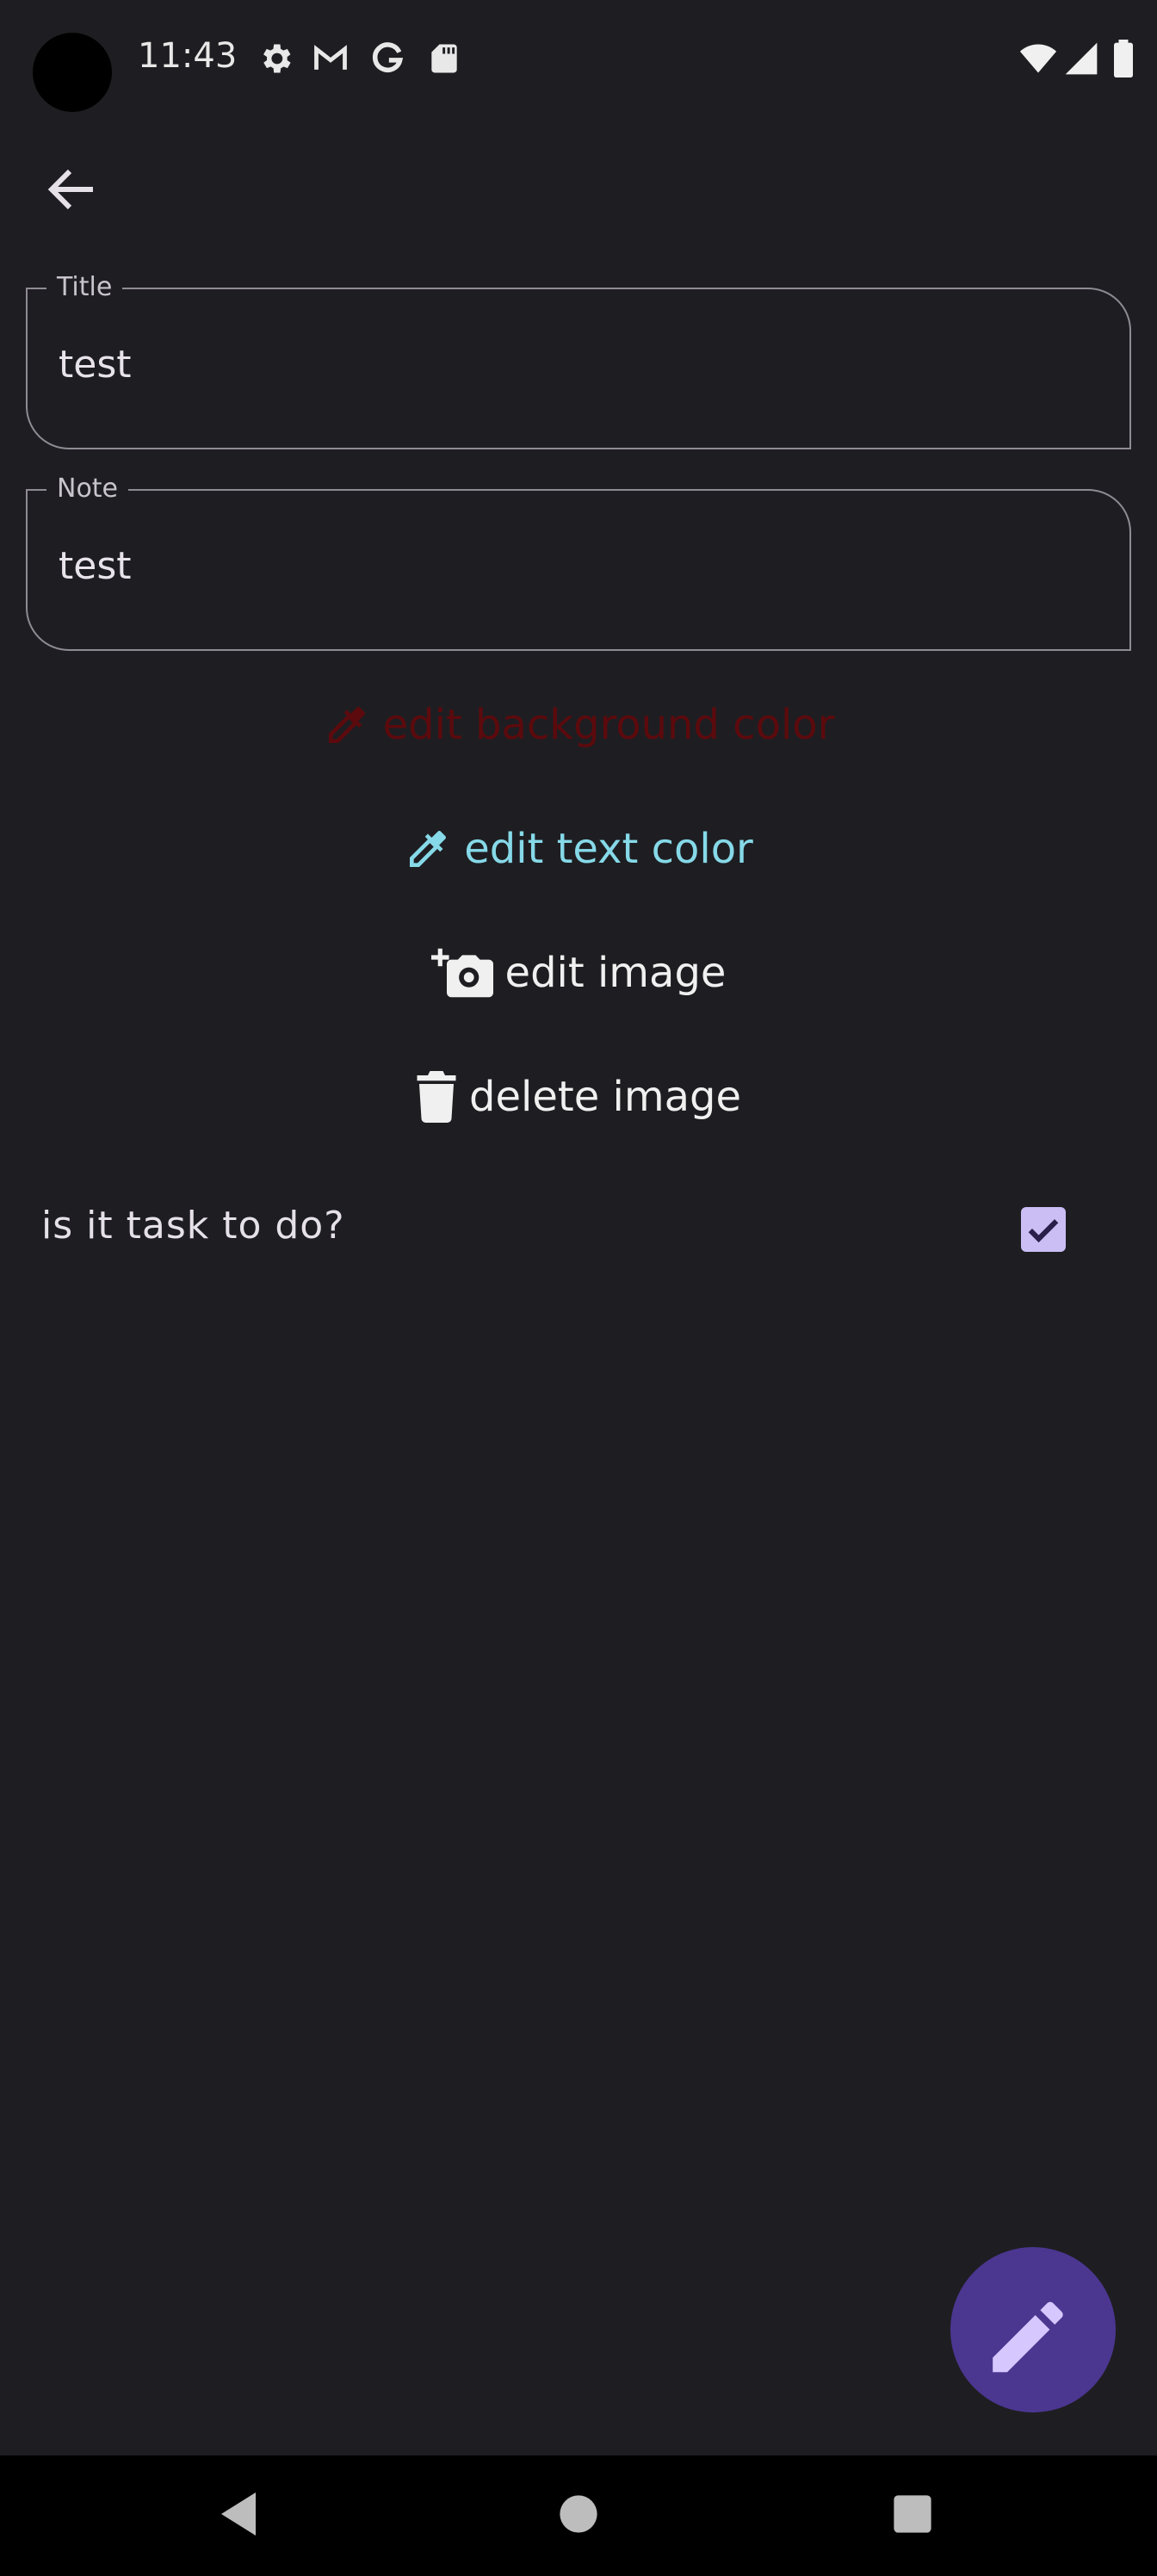 The image size is (1157, 2576). I want to click on add-camera-icon, so click(461, 973).